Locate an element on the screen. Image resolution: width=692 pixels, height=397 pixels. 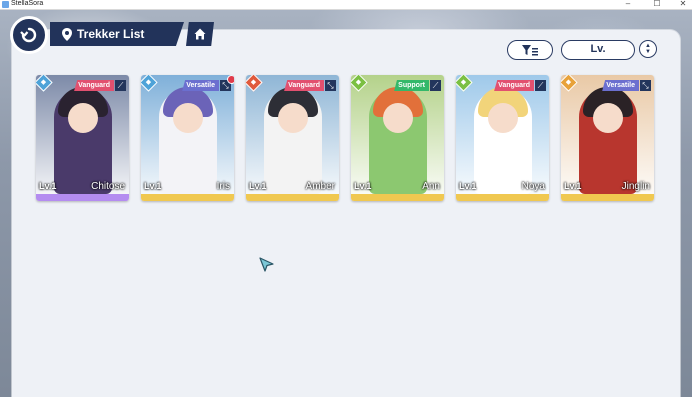
trekker-name: Ann is located at coordinates (431, 186).